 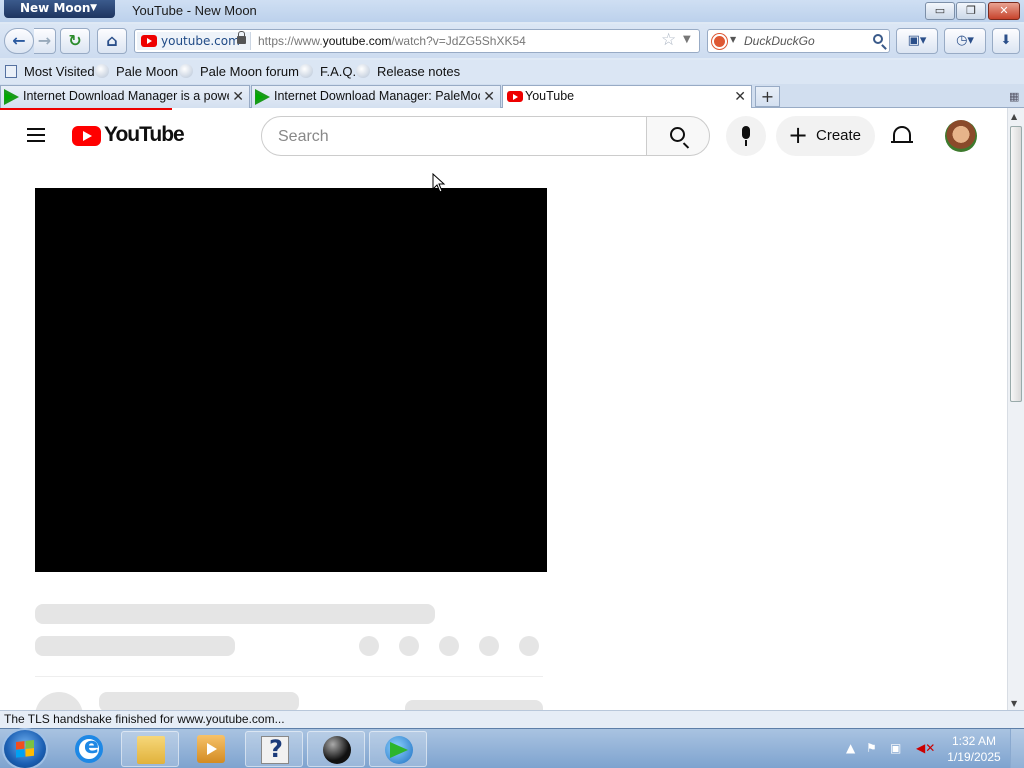 I want to click on search-input: Search, so click(x=454, y=136).